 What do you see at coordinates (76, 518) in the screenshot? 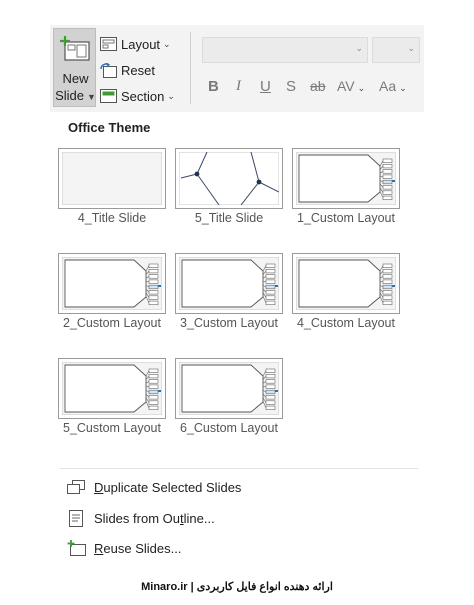
I see `outline-document-icon` at bounding box center [76, 518].